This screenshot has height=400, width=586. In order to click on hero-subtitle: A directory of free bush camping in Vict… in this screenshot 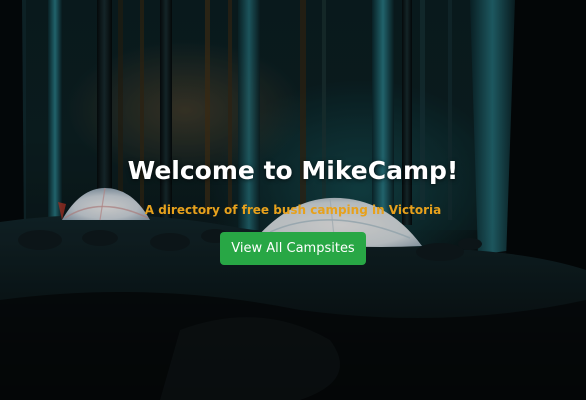, I will do `click(293, 210)`.